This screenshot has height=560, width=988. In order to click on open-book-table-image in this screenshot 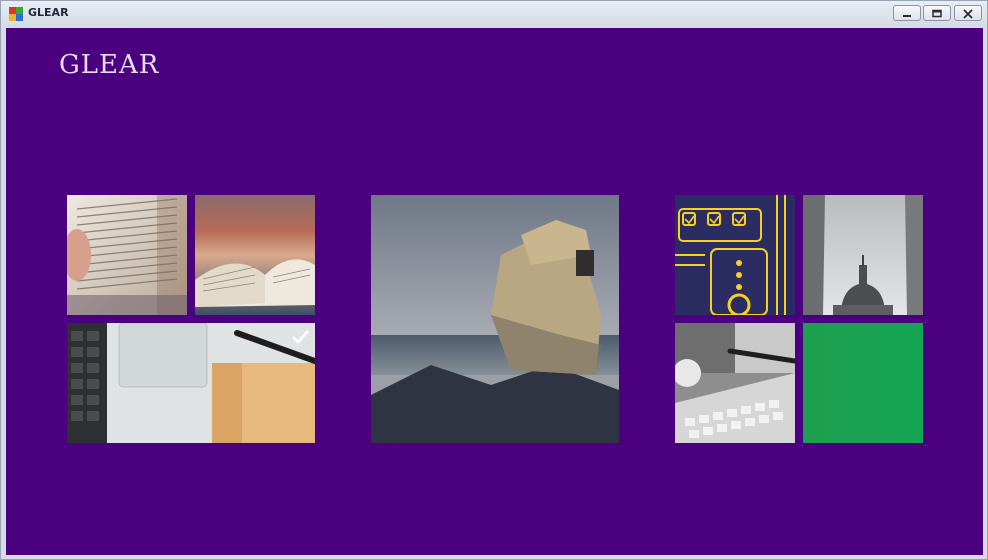, I will do `click(255, 255)`.